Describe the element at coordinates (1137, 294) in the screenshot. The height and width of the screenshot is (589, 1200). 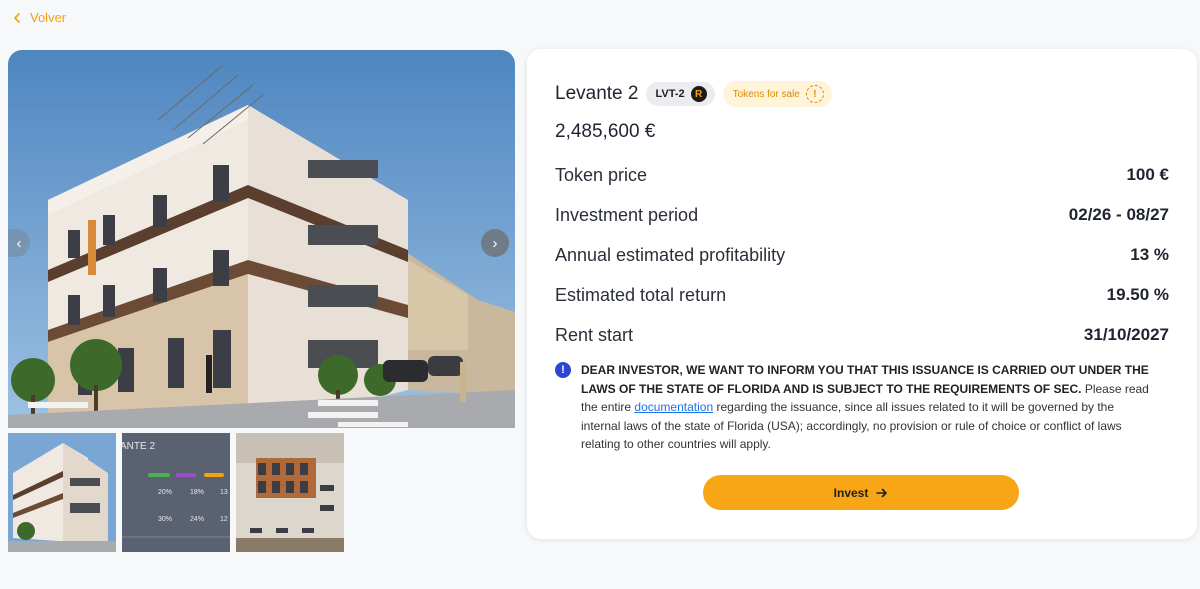
I see `detail-value: 19.50 %` at that location.